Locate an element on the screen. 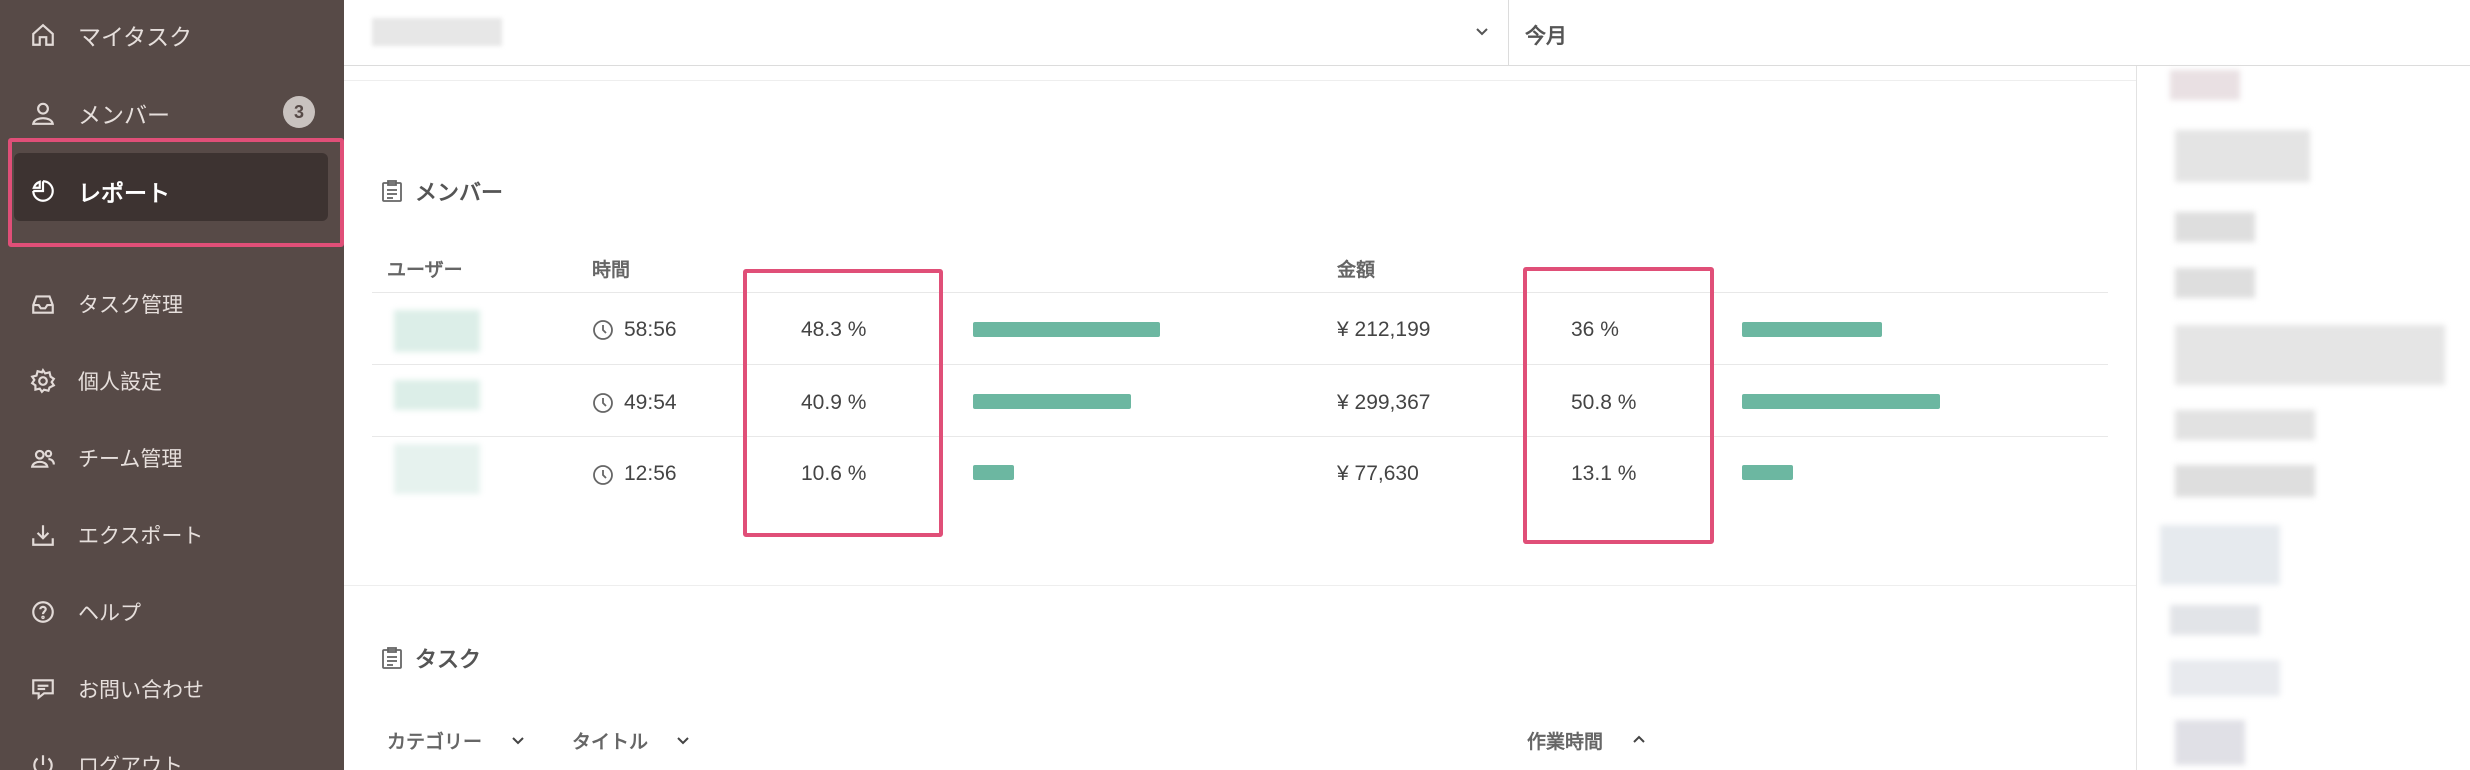  sidebar-item-team-management: チーム管理 is located at coordinates (106, 458).